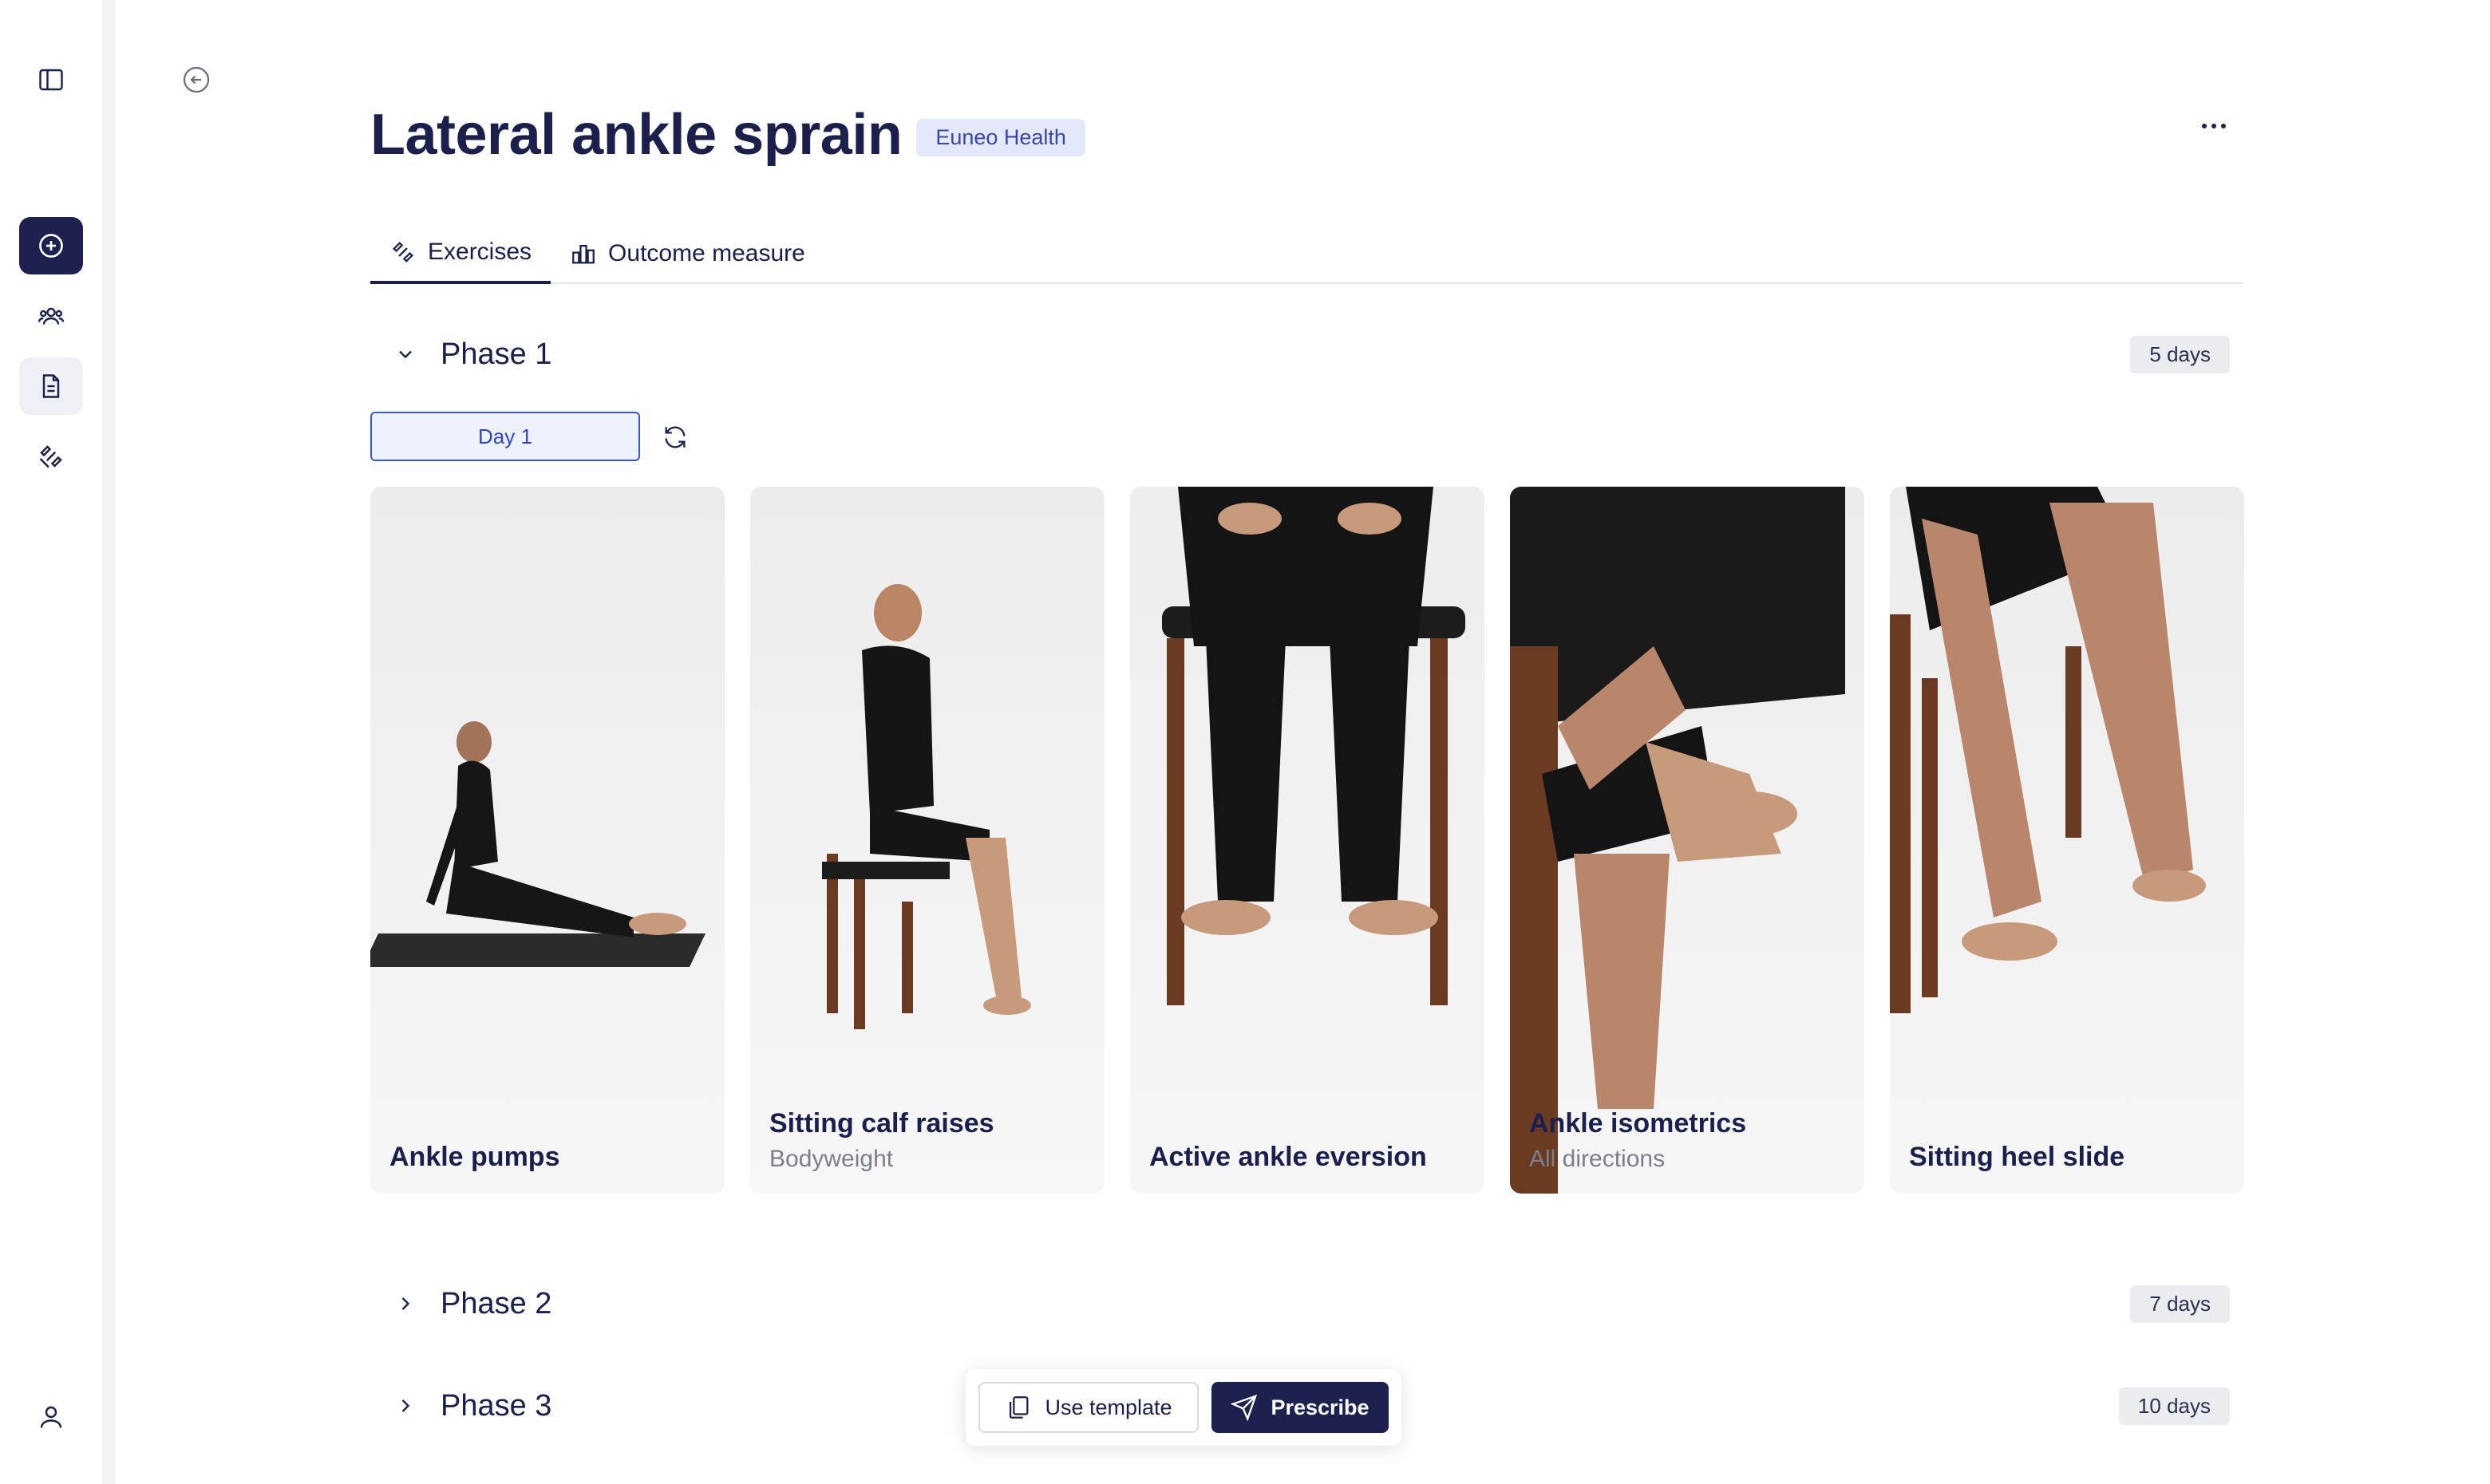 This screenshot has height=1484, width=2490. I want to click on card-text: Active ankle eversion, so click(1310, 1157).